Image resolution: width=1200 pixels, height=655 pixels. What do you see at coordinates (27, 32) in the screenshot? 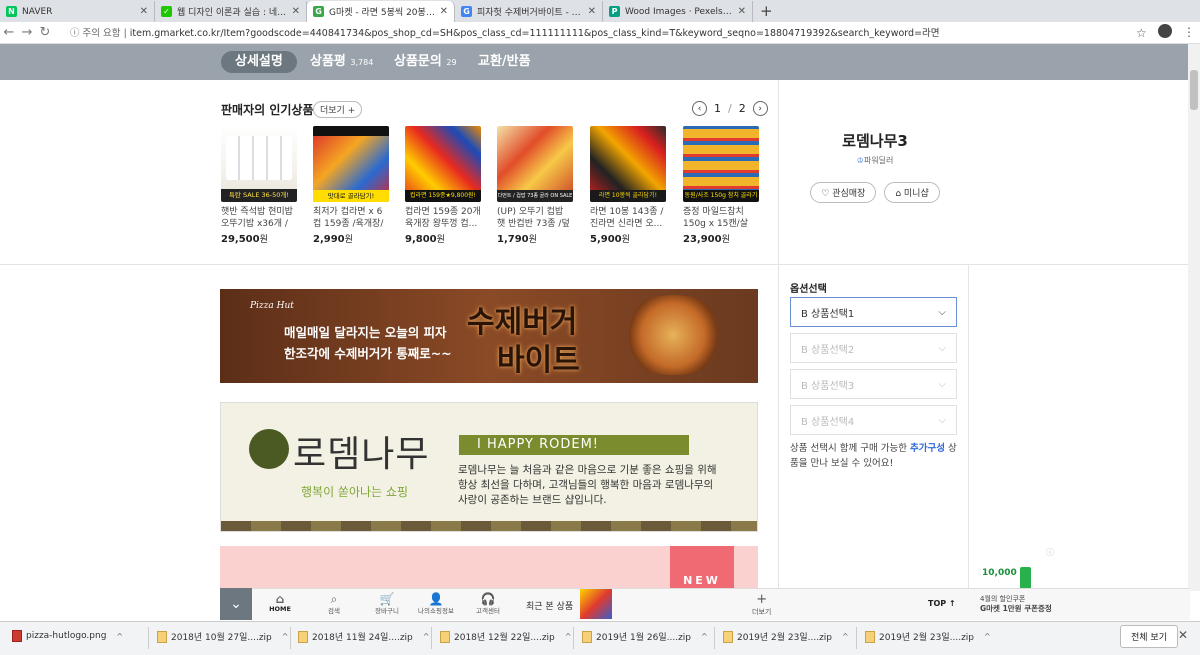
I see `forward-icon: →` at bounding box center [27, 32].